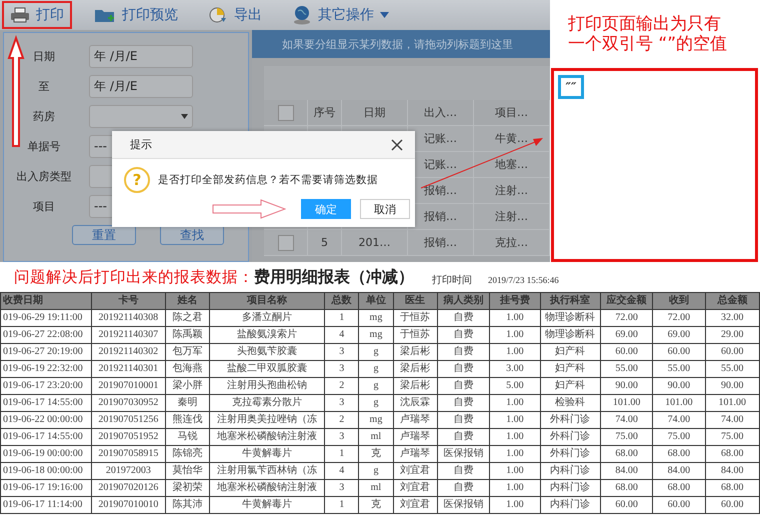 This screenshot has height=531, width=760. I want to click on table-cell: 沈辰霖, so click(415, 403).